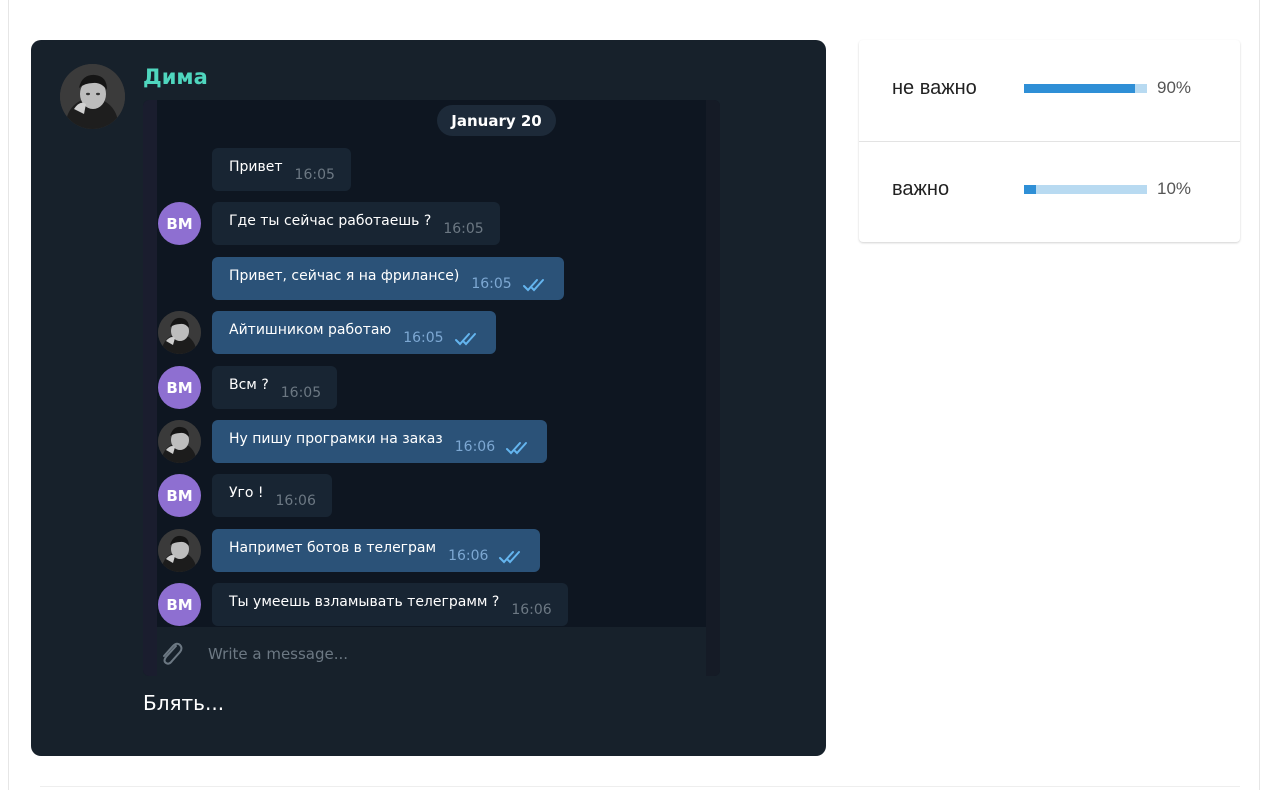  What do you see at coordinates (1174, 188) in the screenshot?
I see `poll-percent: 10%` at bounding box center [1174, 188].